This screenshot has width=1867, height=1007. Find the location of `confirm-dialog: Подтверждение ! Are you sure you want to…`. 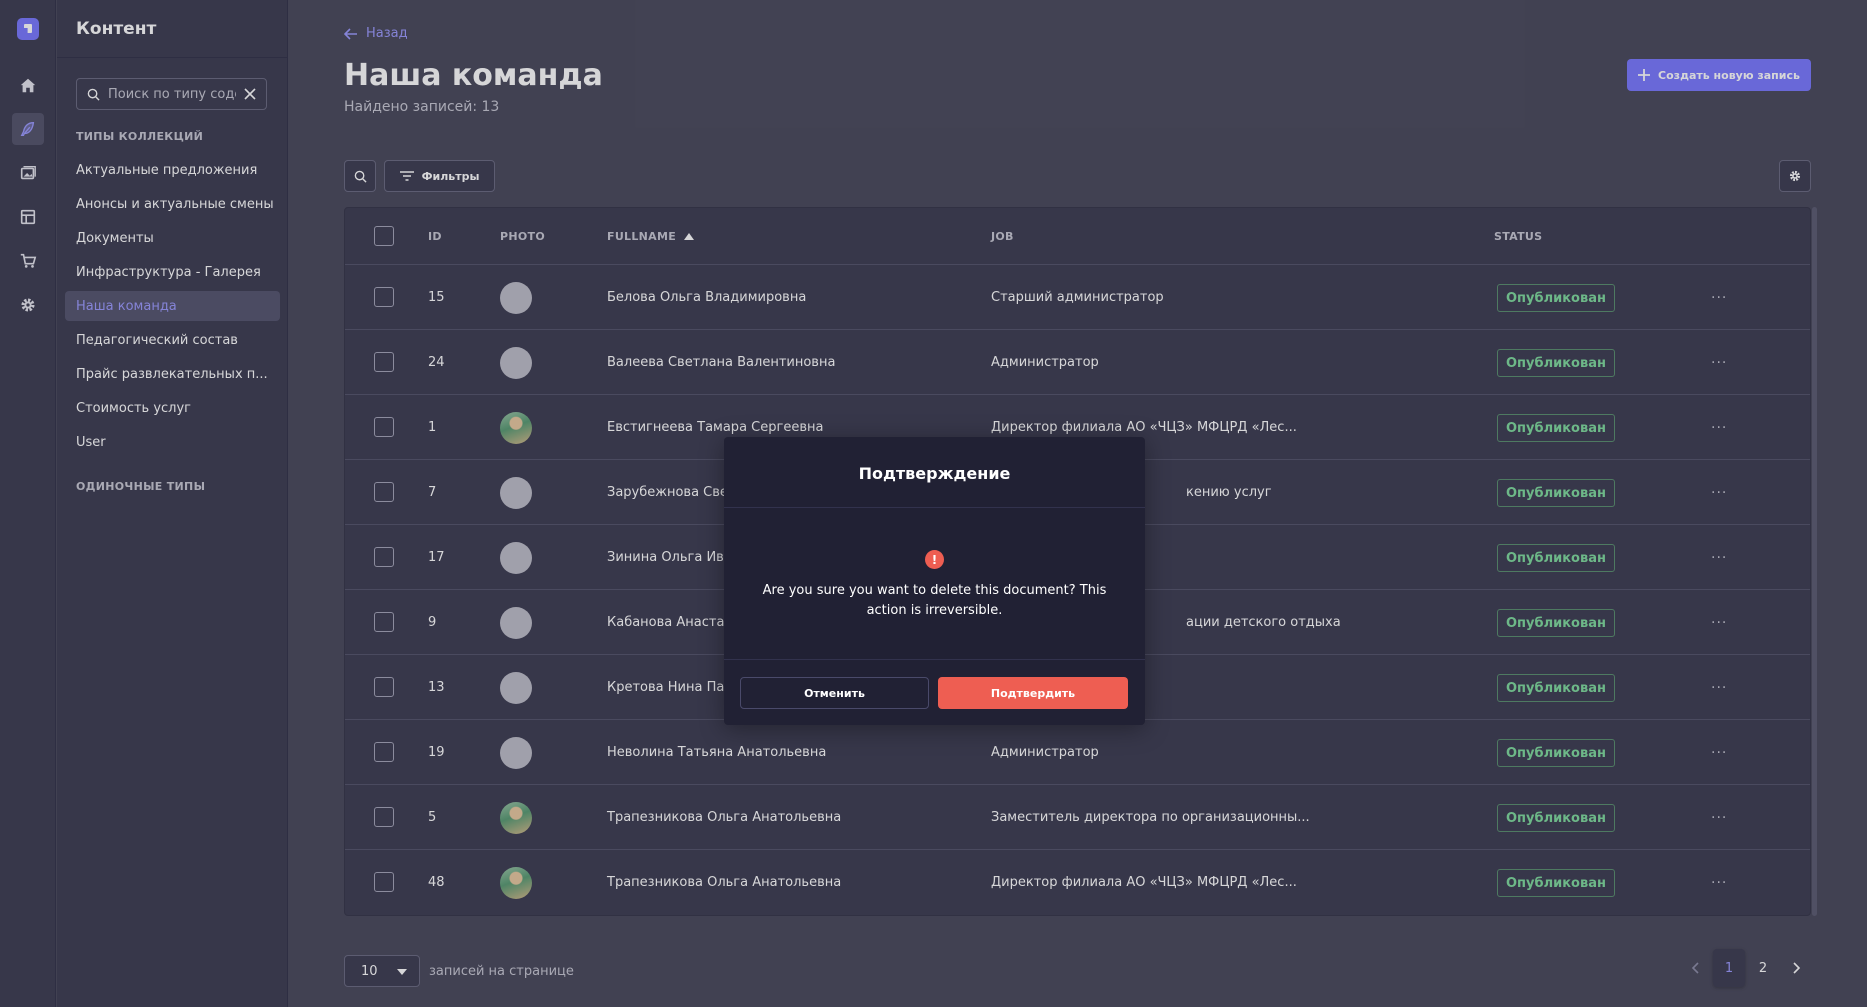

confirm-dialog: Подтверждение ! Are you sure you want to… is located at coordinates (934, 581).